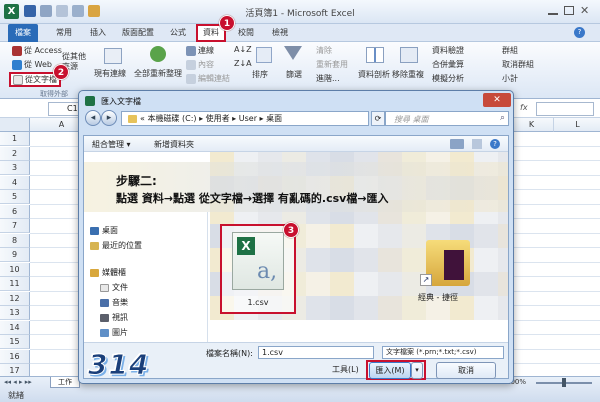 This screenshot has height=402, width=600. Describe the element at coordinates (246, 246) in the screenshot. I see `excel-badge-icon: X` at that location.